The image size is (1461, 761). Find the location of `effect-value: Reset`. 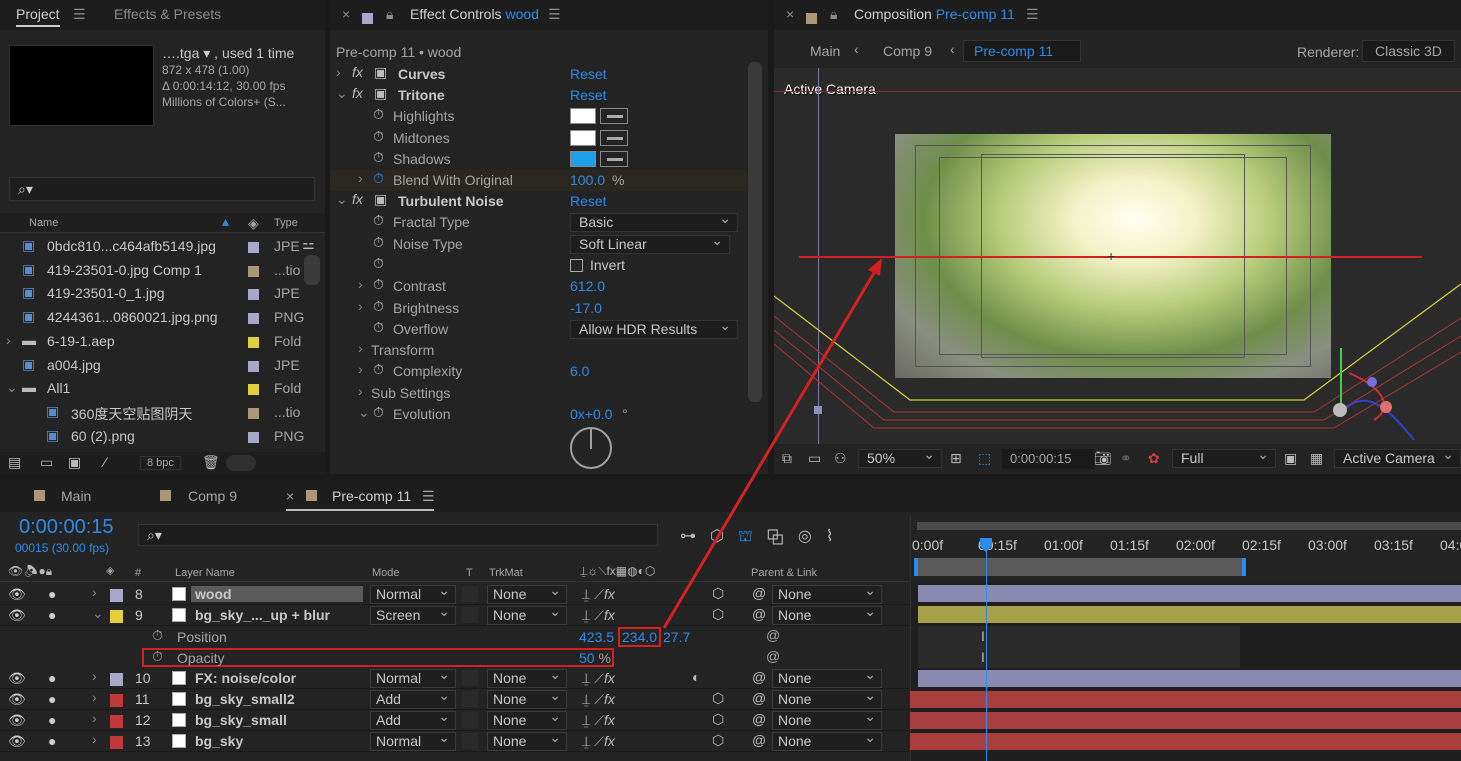

effect-value: Reset is located at coordinates (588, 74).